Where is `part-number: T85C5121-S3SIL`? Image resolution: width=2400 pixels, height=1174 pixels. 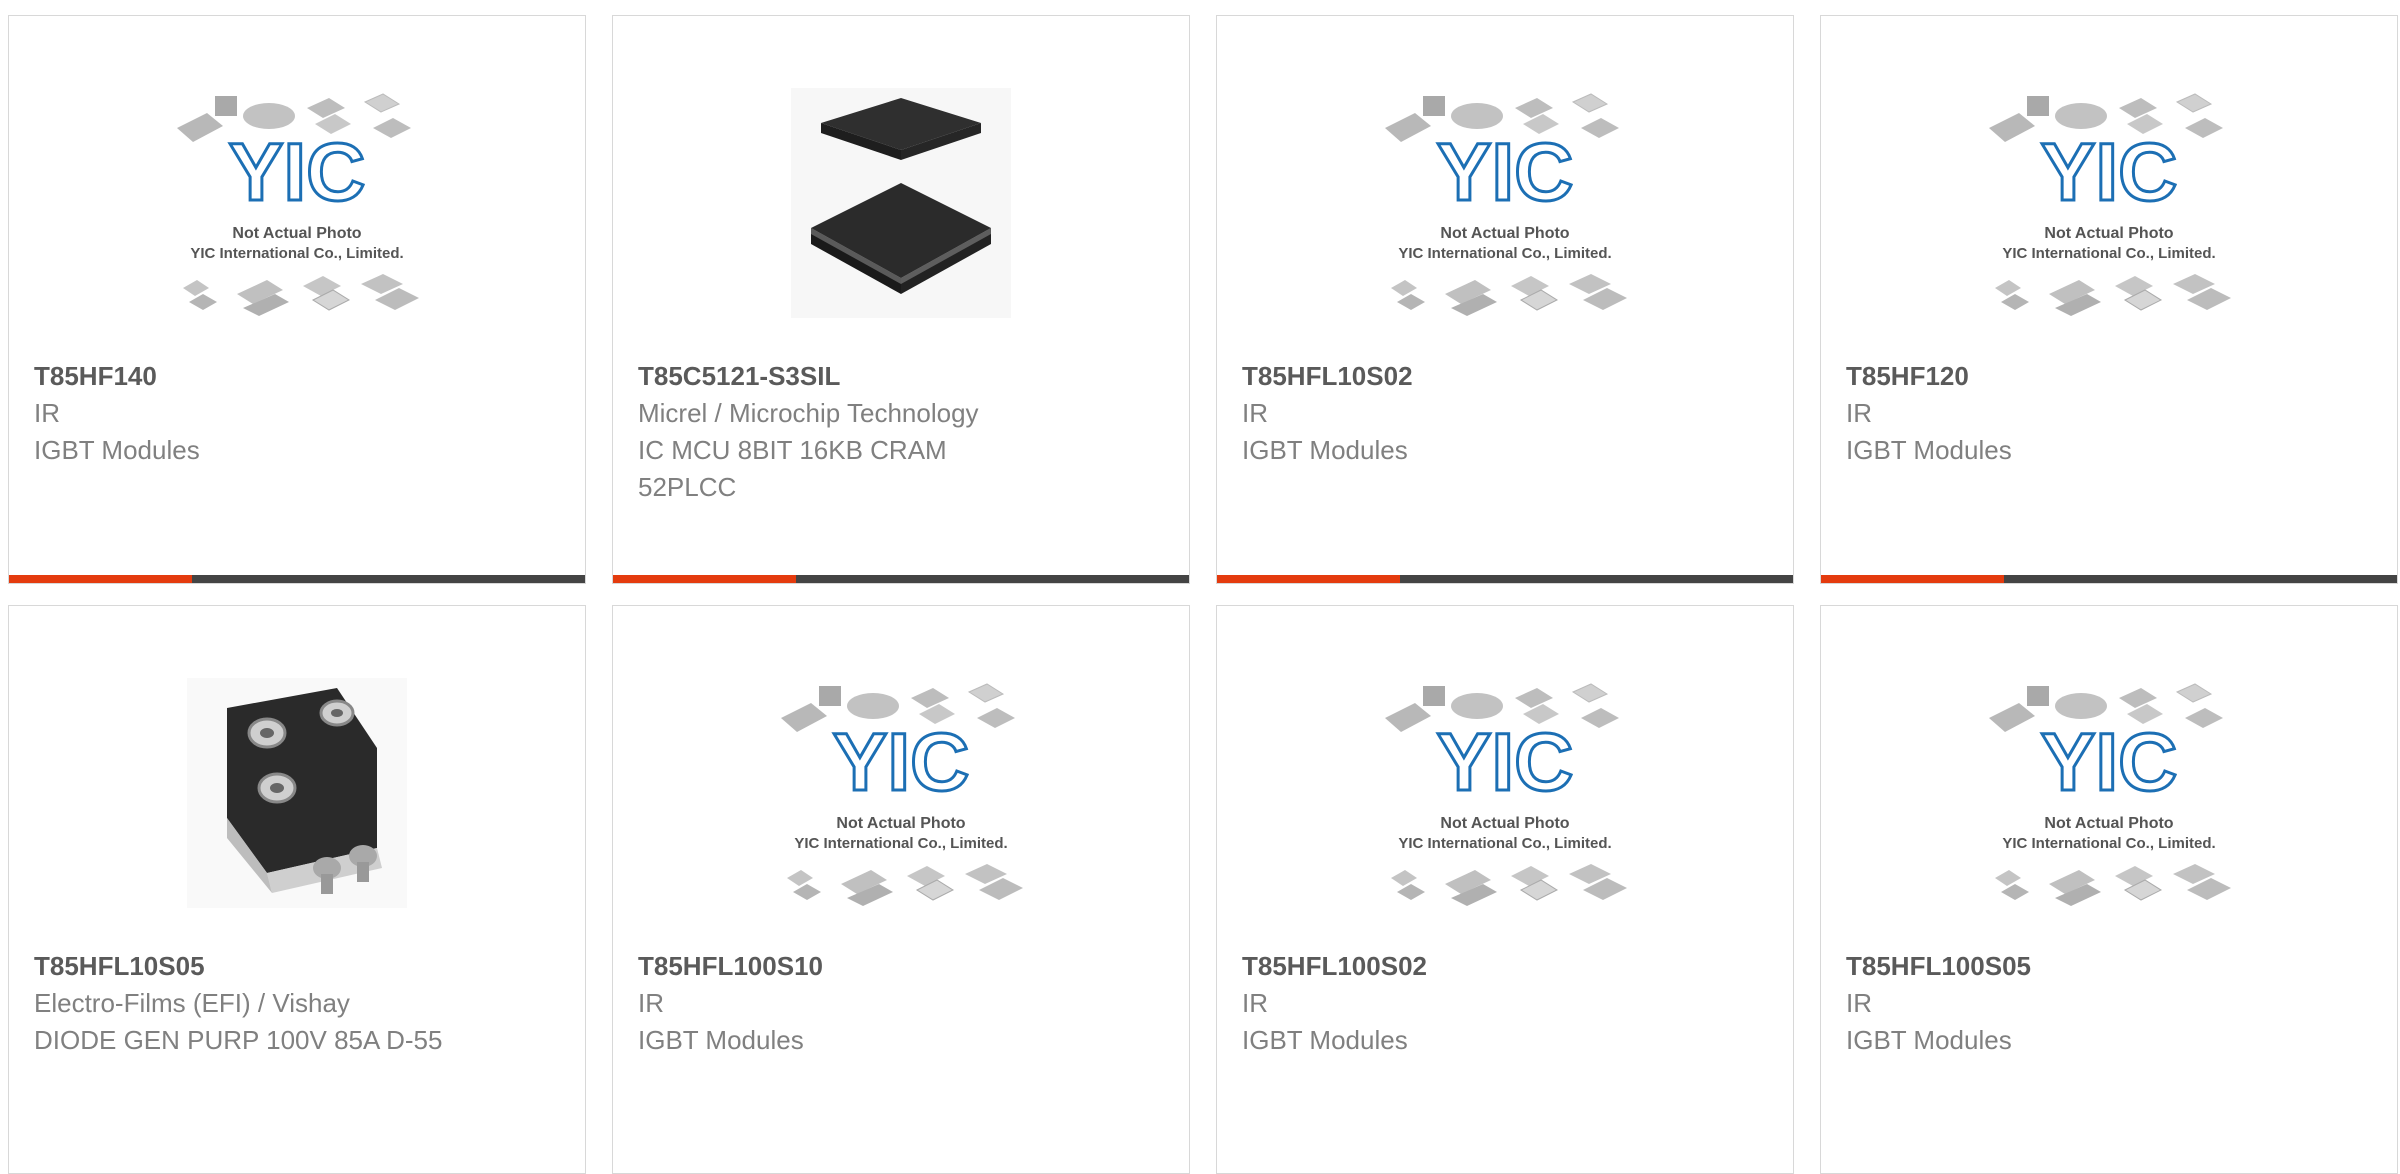 part-number: T85C5121-S3SIL is located at coordinates (848, 376).